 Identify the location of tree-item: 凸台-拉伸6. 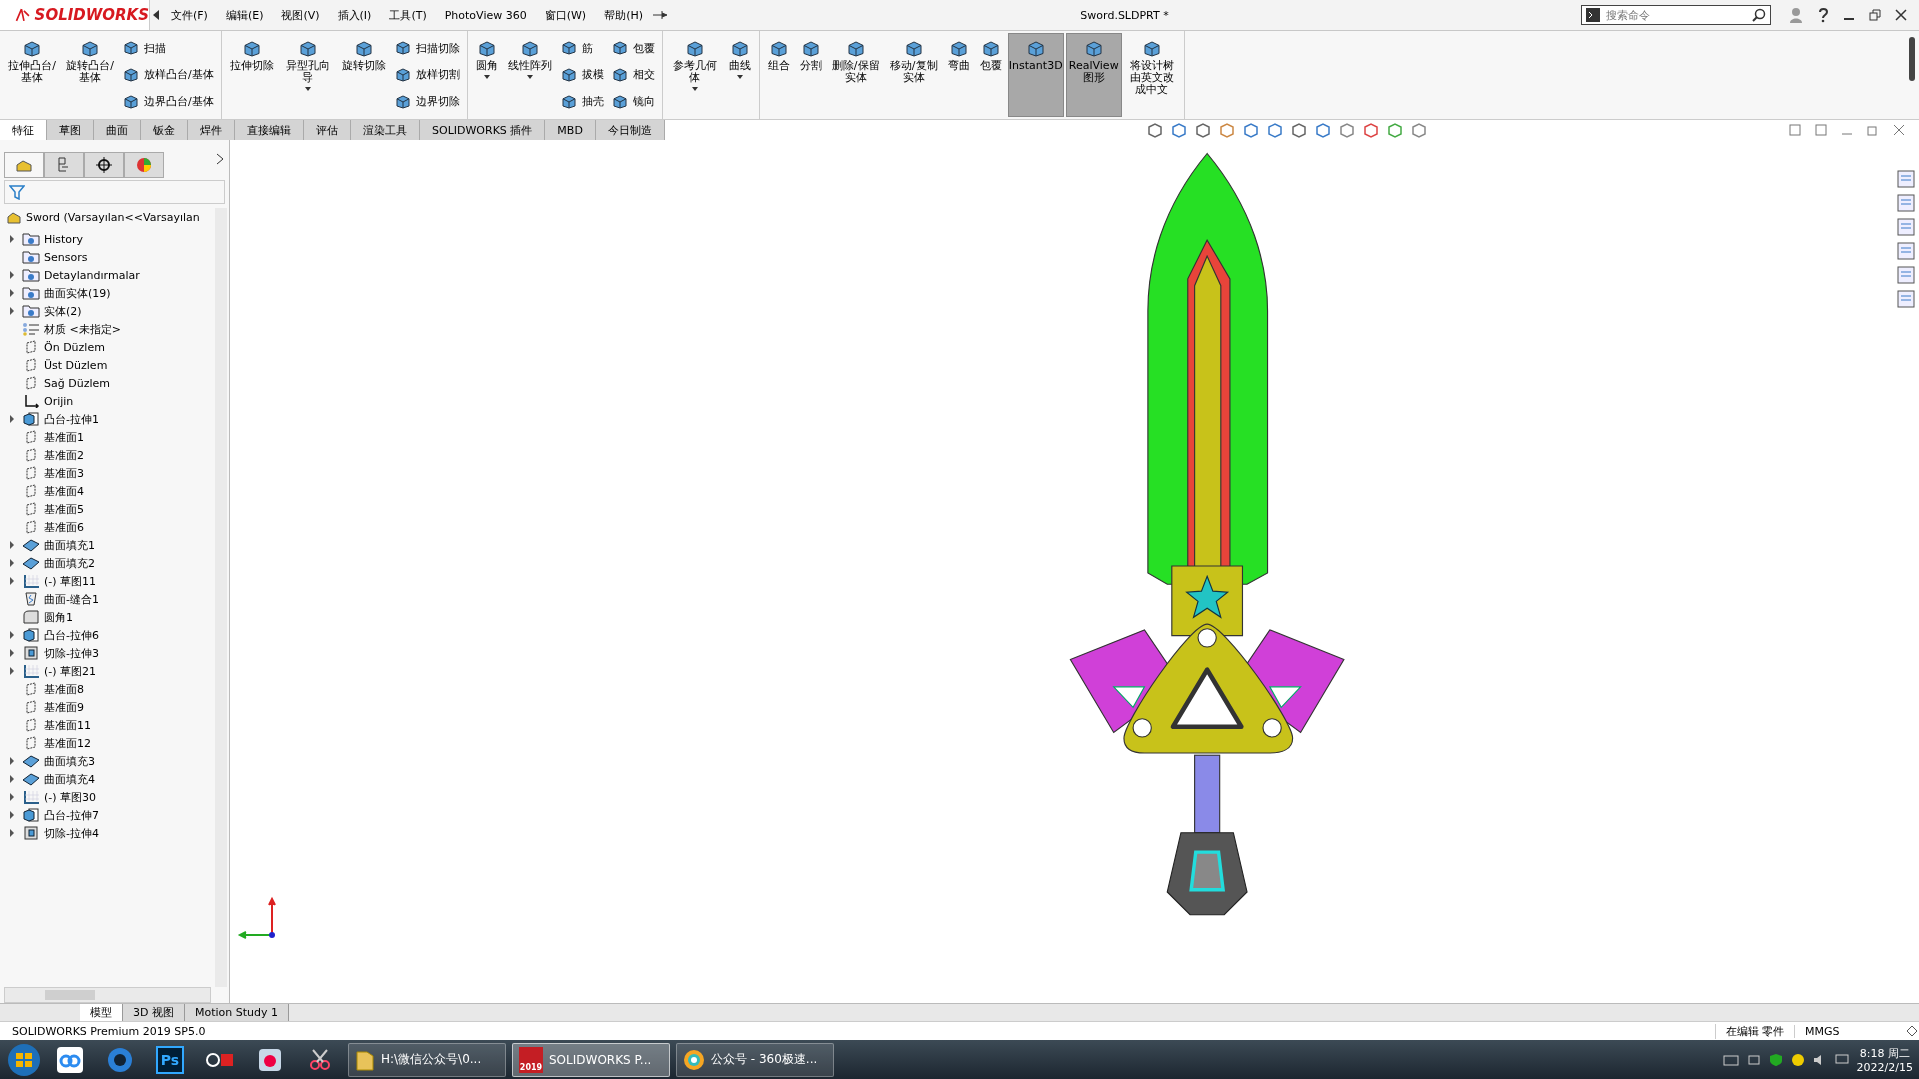
(71, 635).